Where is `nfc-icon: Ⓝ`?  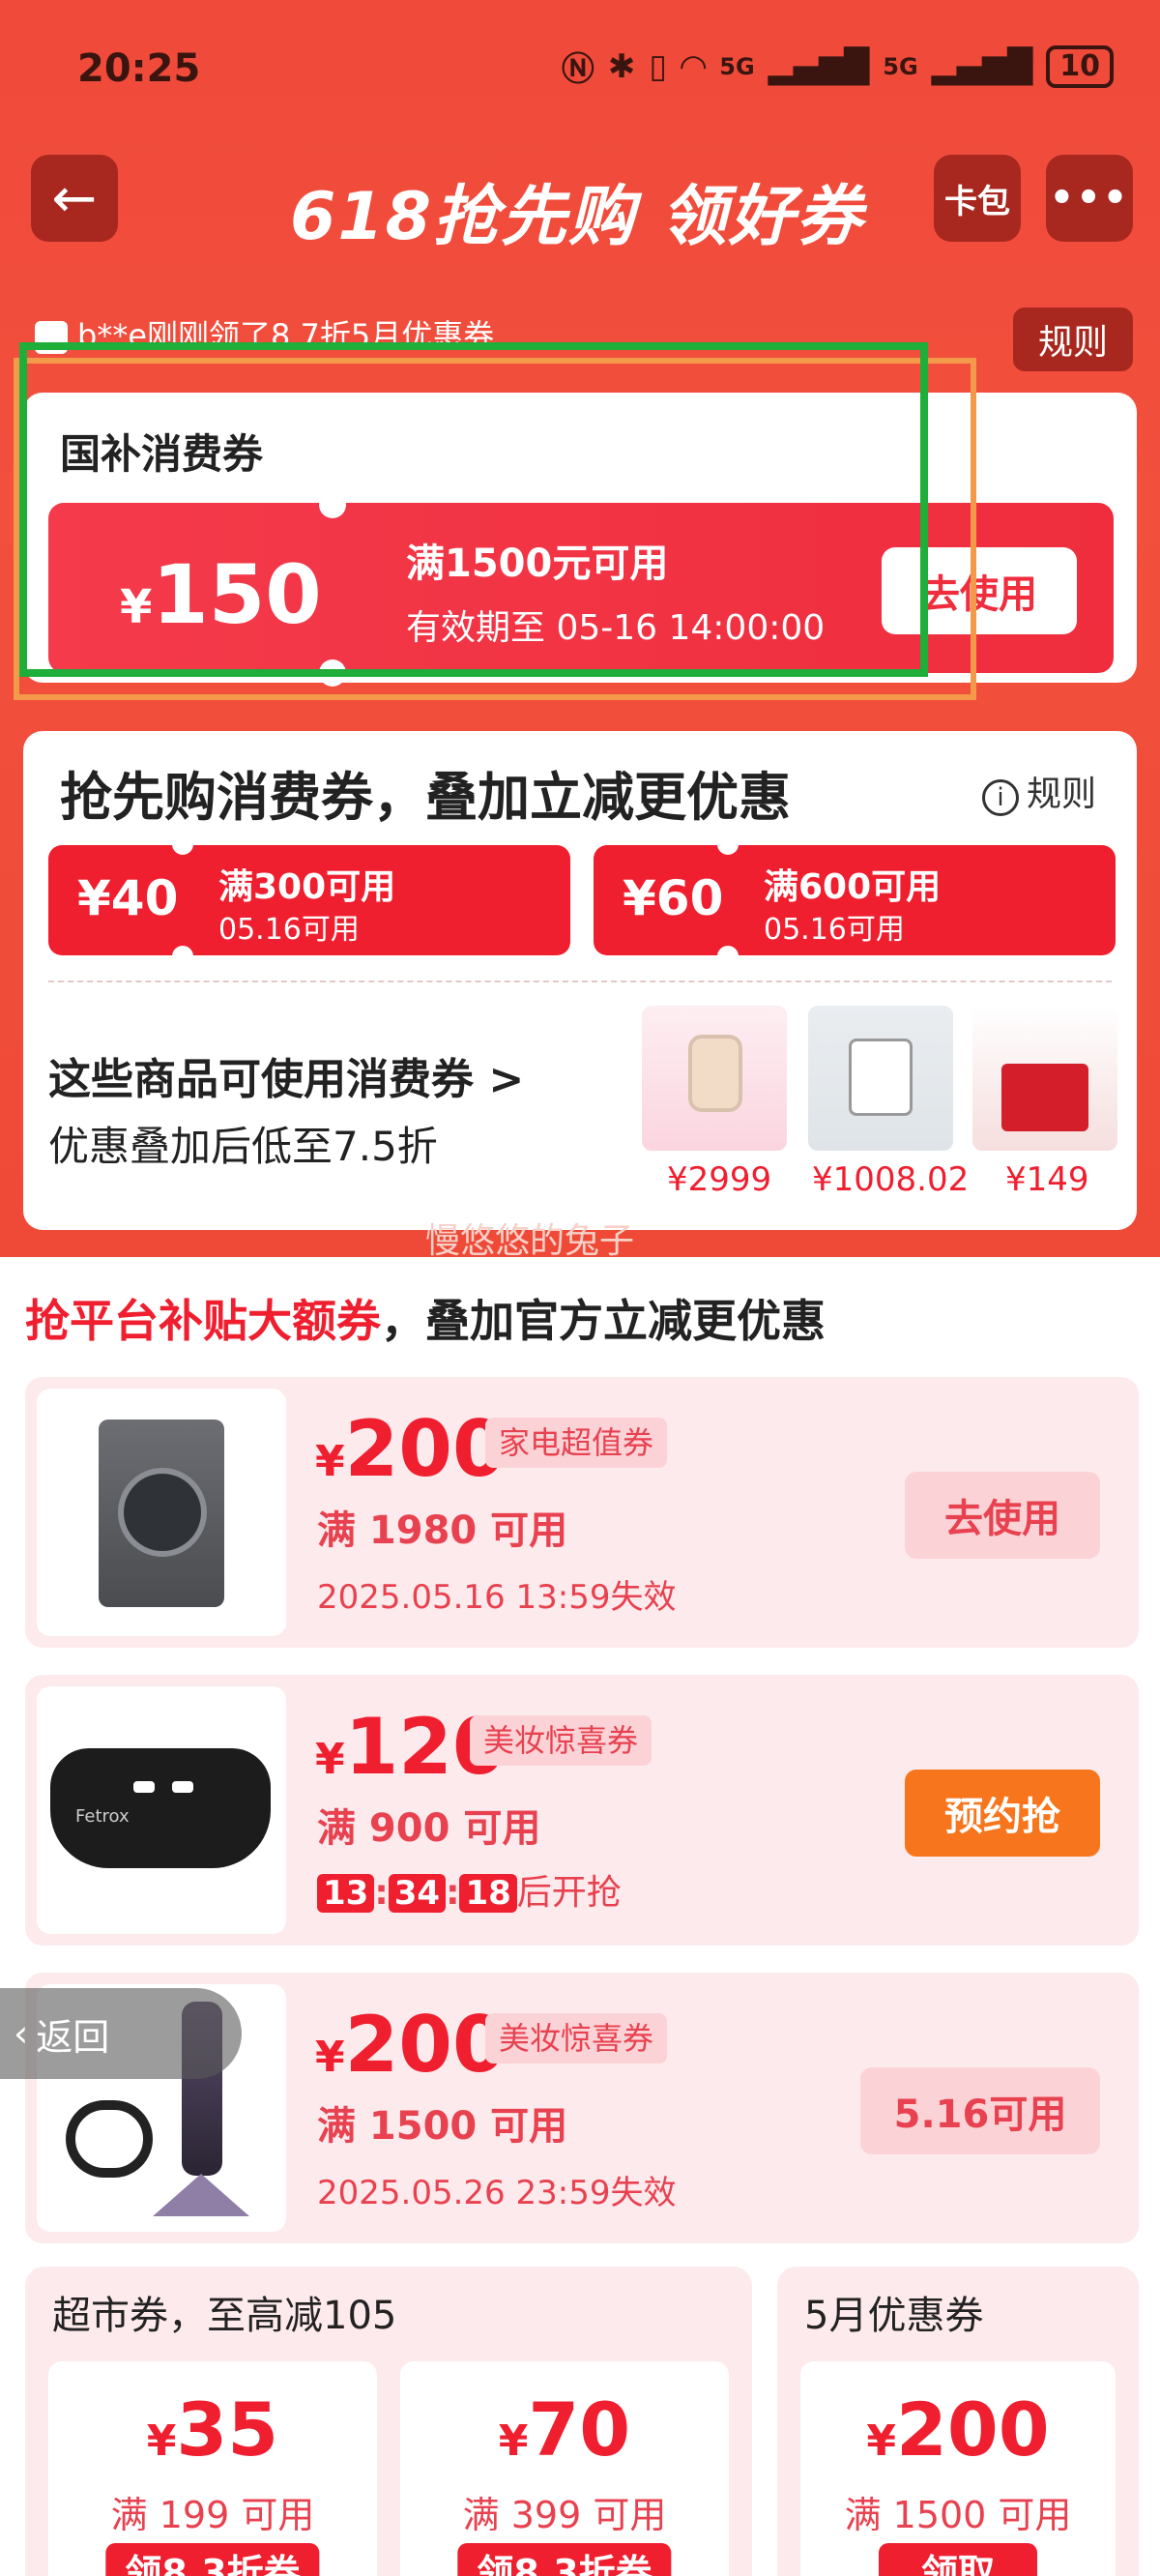 nfc-icon: Ⓝ is located at coordinates (578, 69).